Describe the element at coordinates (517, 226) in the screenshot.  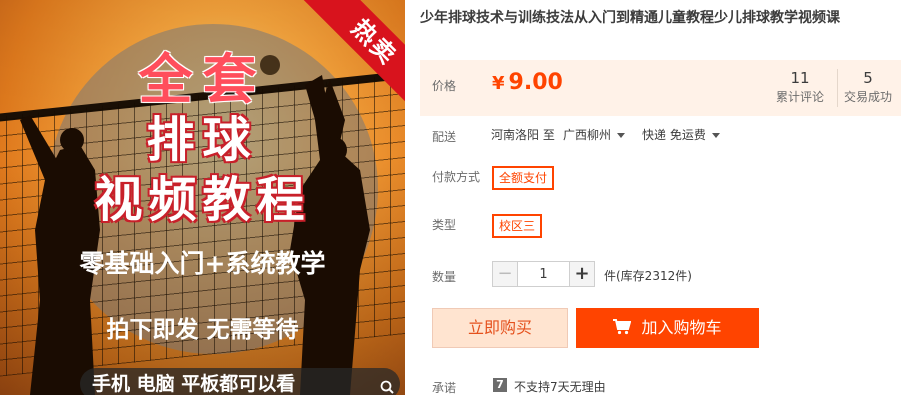
I see `type-option: 校区三` at that location.